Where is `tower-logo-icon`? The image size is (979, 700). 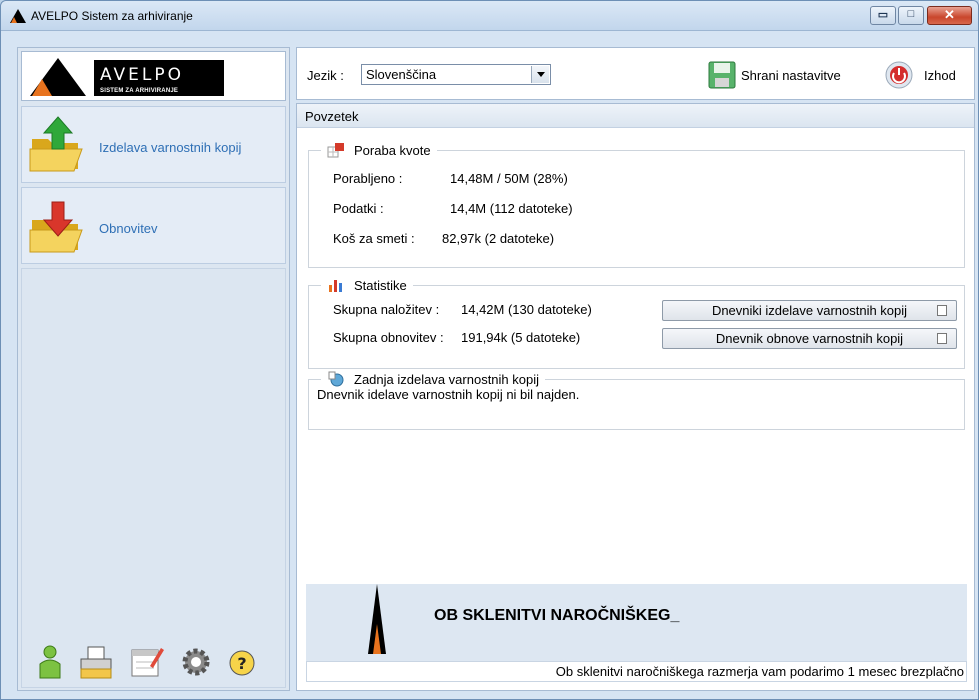
tower-logo-icon is located at coordinates (377, 619).